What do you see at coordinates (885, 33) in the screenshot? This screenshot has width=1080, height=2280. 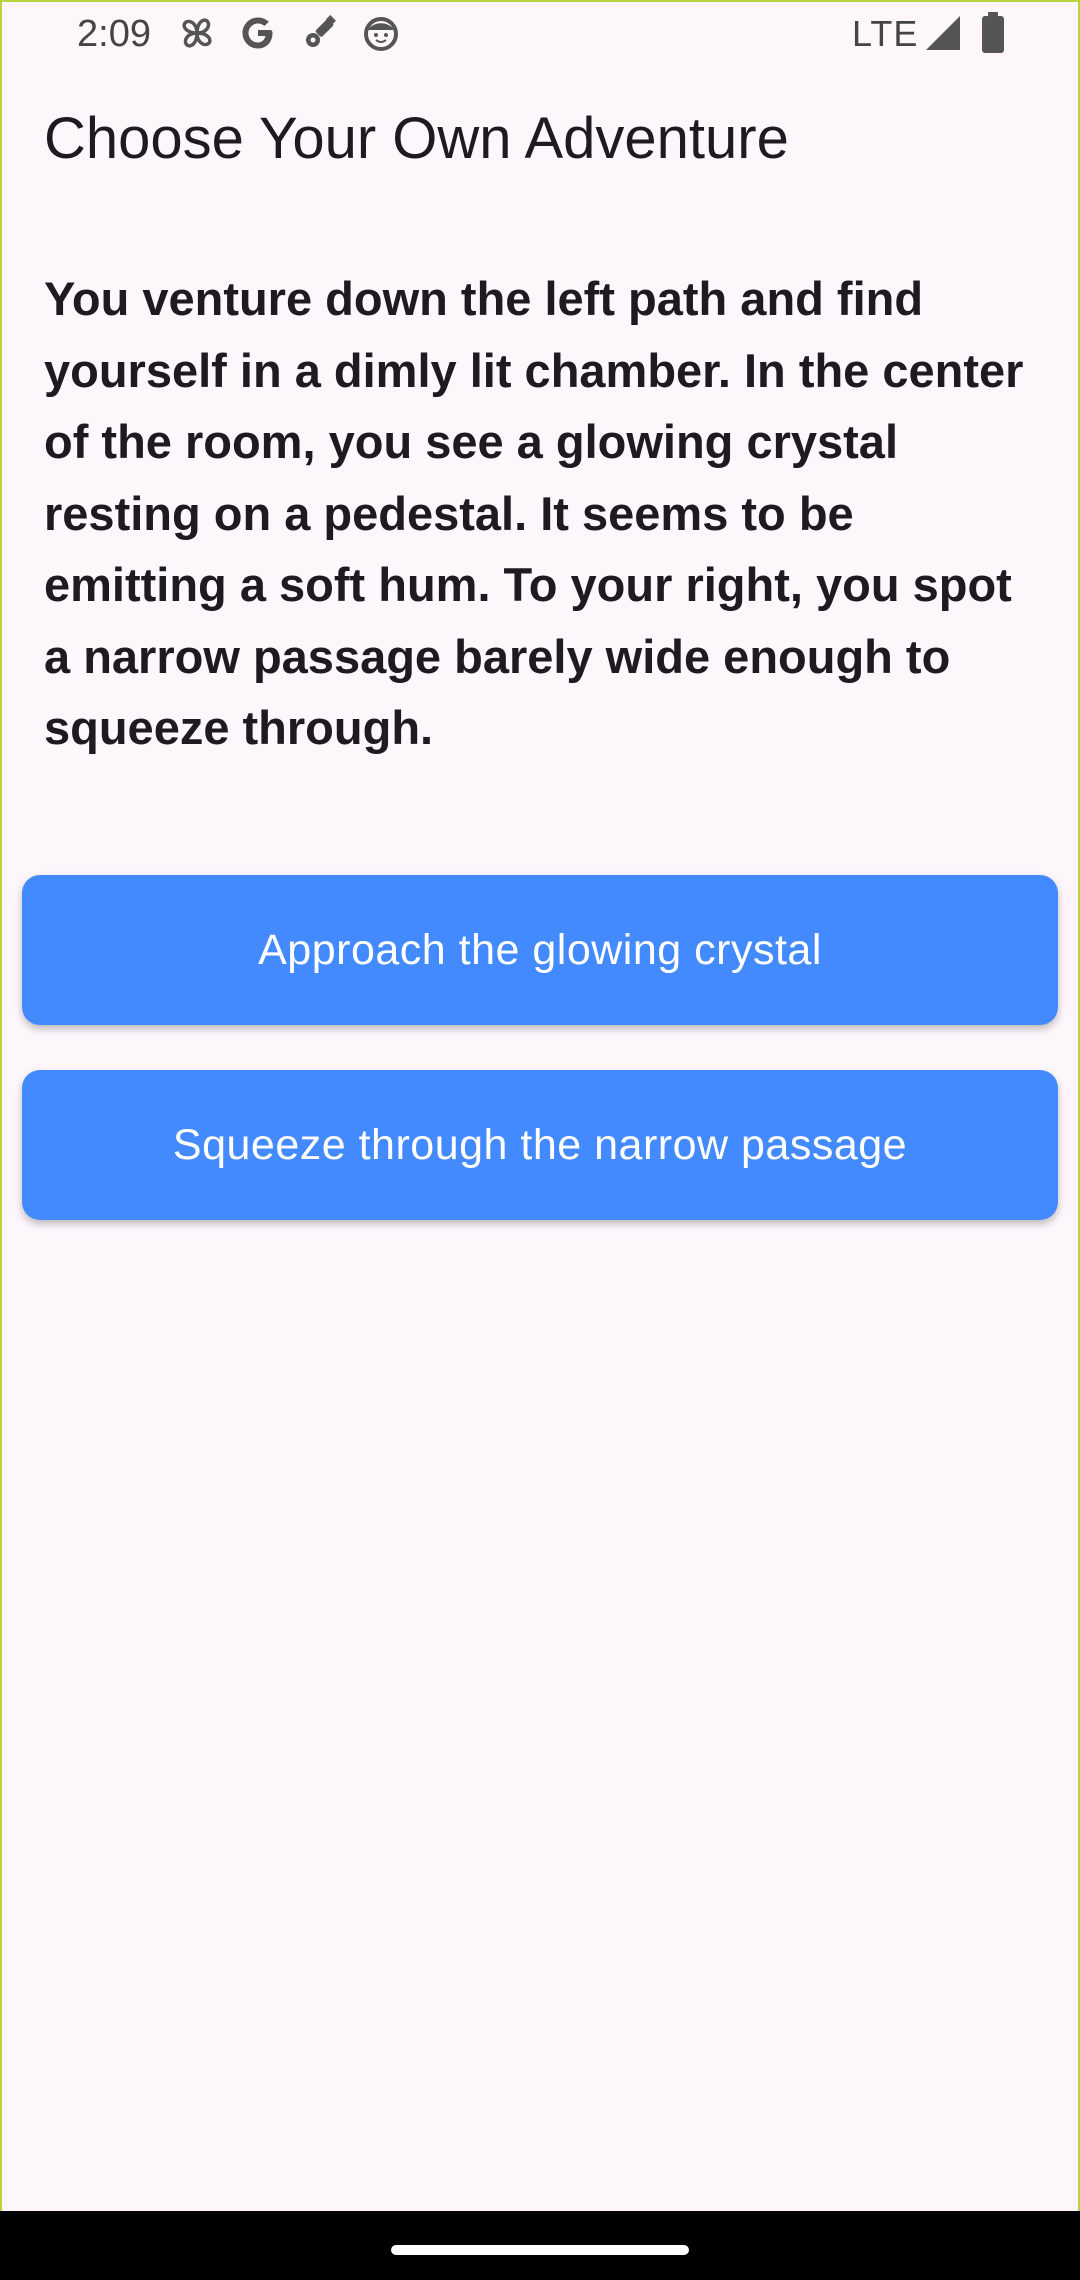 I see `network-type-label: LTE` at bounding box center [885, 33].